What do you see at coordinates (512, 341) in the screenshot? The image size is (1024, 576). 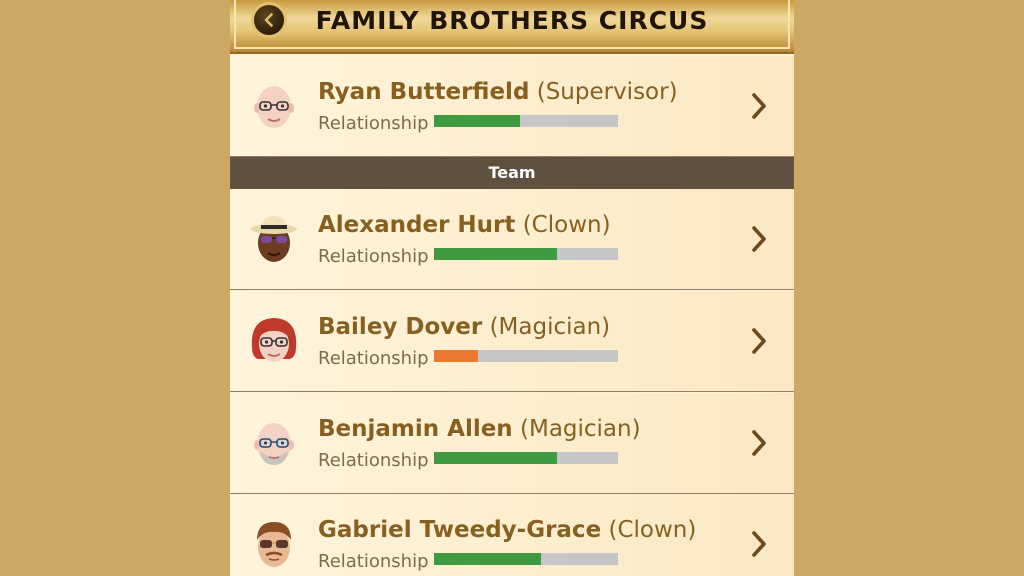 I see `team-row-bailey-dover: Bailey Dover (Magician) Relationship` at bounding box center [512, 341].